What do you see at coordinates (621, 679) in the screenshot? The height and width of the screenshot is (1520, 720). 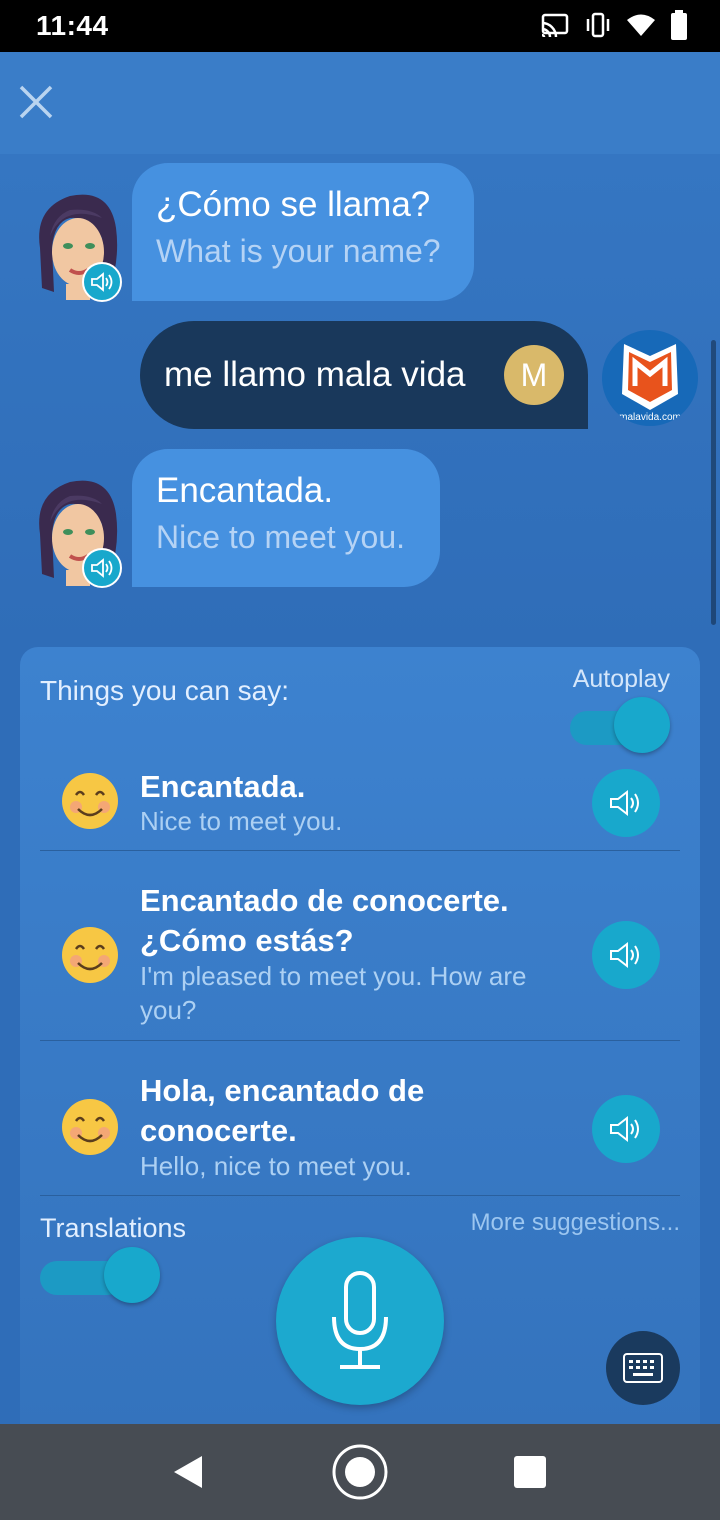 I see `autoplay-label: Autoplay` at bounding box center [621, 679].